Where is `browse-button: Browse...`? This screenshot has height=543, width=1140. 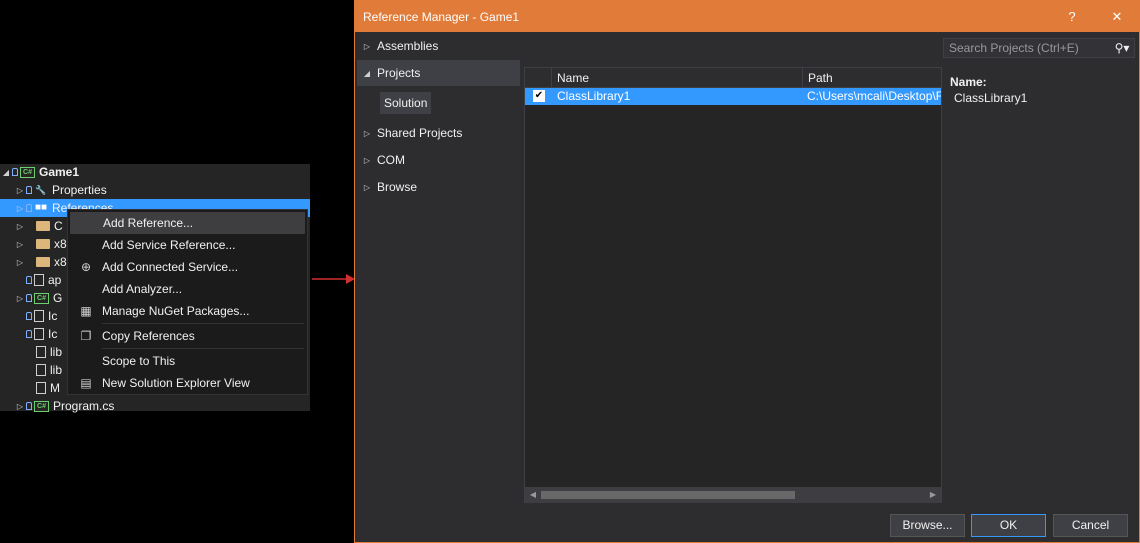
browse-button: Browse... is located at coordinates (927, 525).